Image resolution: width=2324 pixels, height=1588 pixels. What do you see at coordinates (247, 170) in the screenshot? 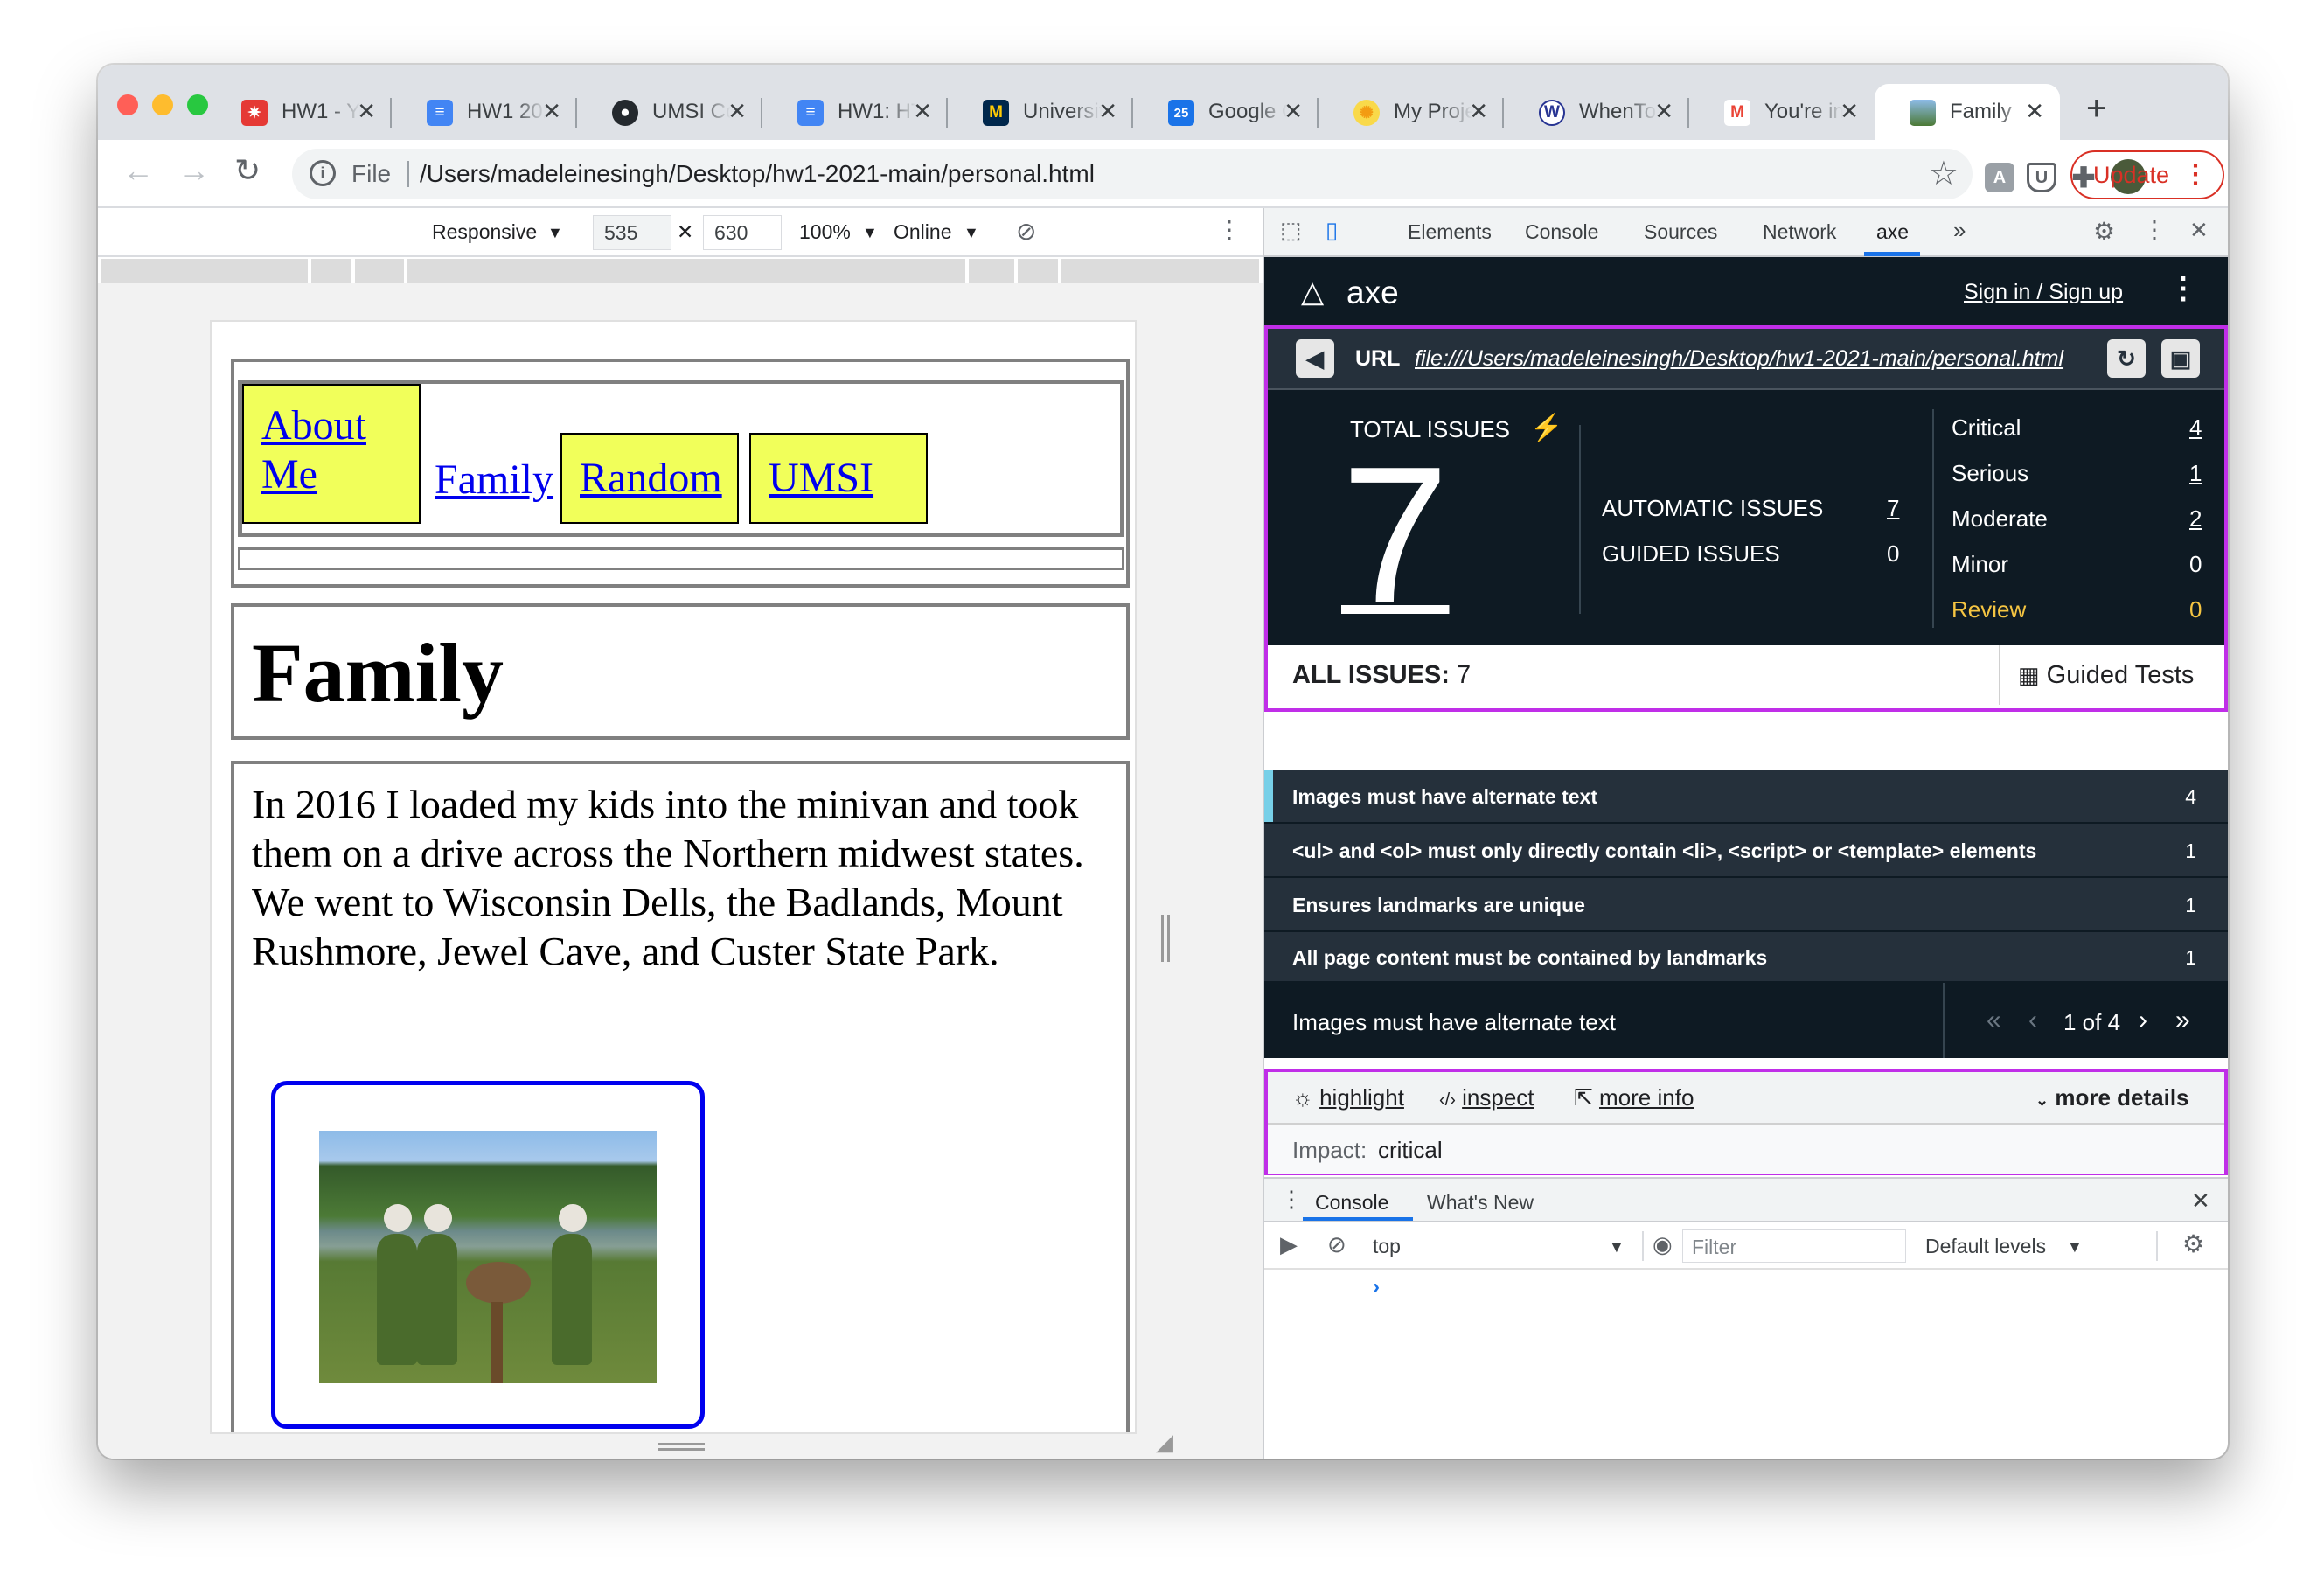
I see `reload-button: ↻` at bounding box center [247, 170].